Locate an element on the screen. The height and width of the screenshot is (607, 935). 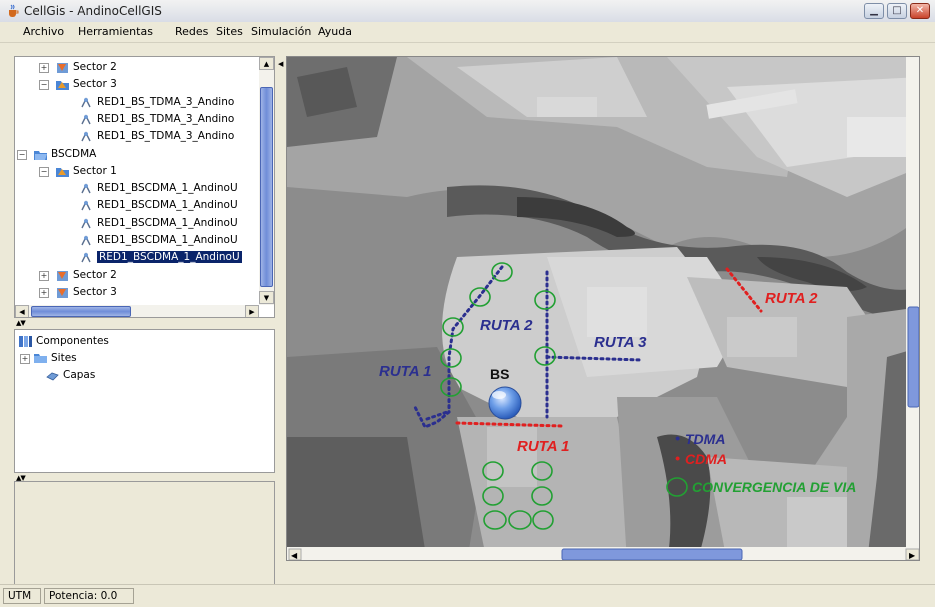
components-icon is located at coordinates (25, 341).